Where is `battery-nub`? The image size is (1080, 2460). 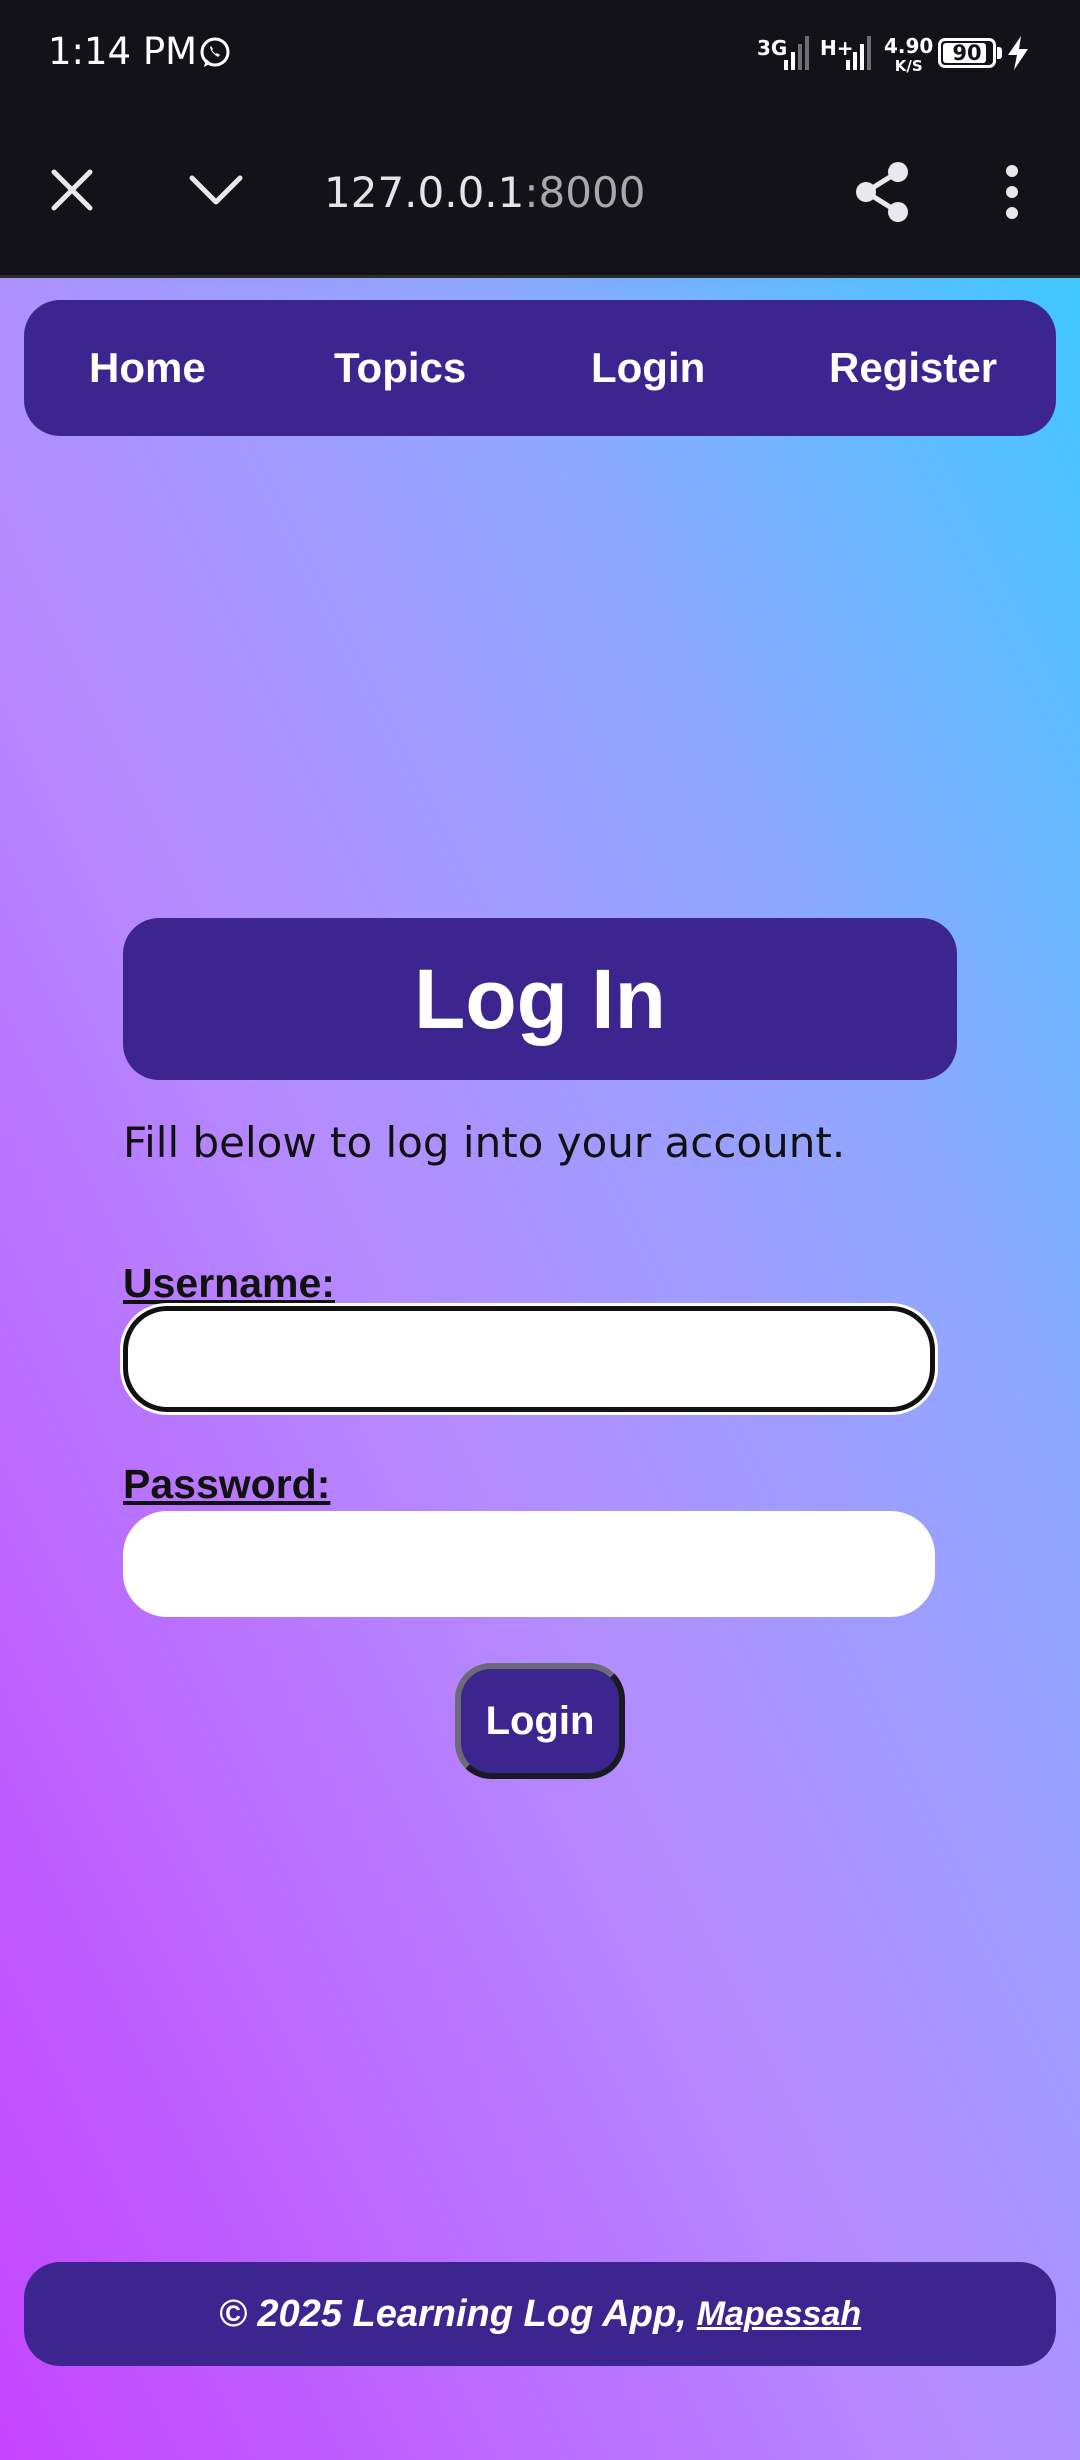 battery-nub is located at coordinates (999, 53).